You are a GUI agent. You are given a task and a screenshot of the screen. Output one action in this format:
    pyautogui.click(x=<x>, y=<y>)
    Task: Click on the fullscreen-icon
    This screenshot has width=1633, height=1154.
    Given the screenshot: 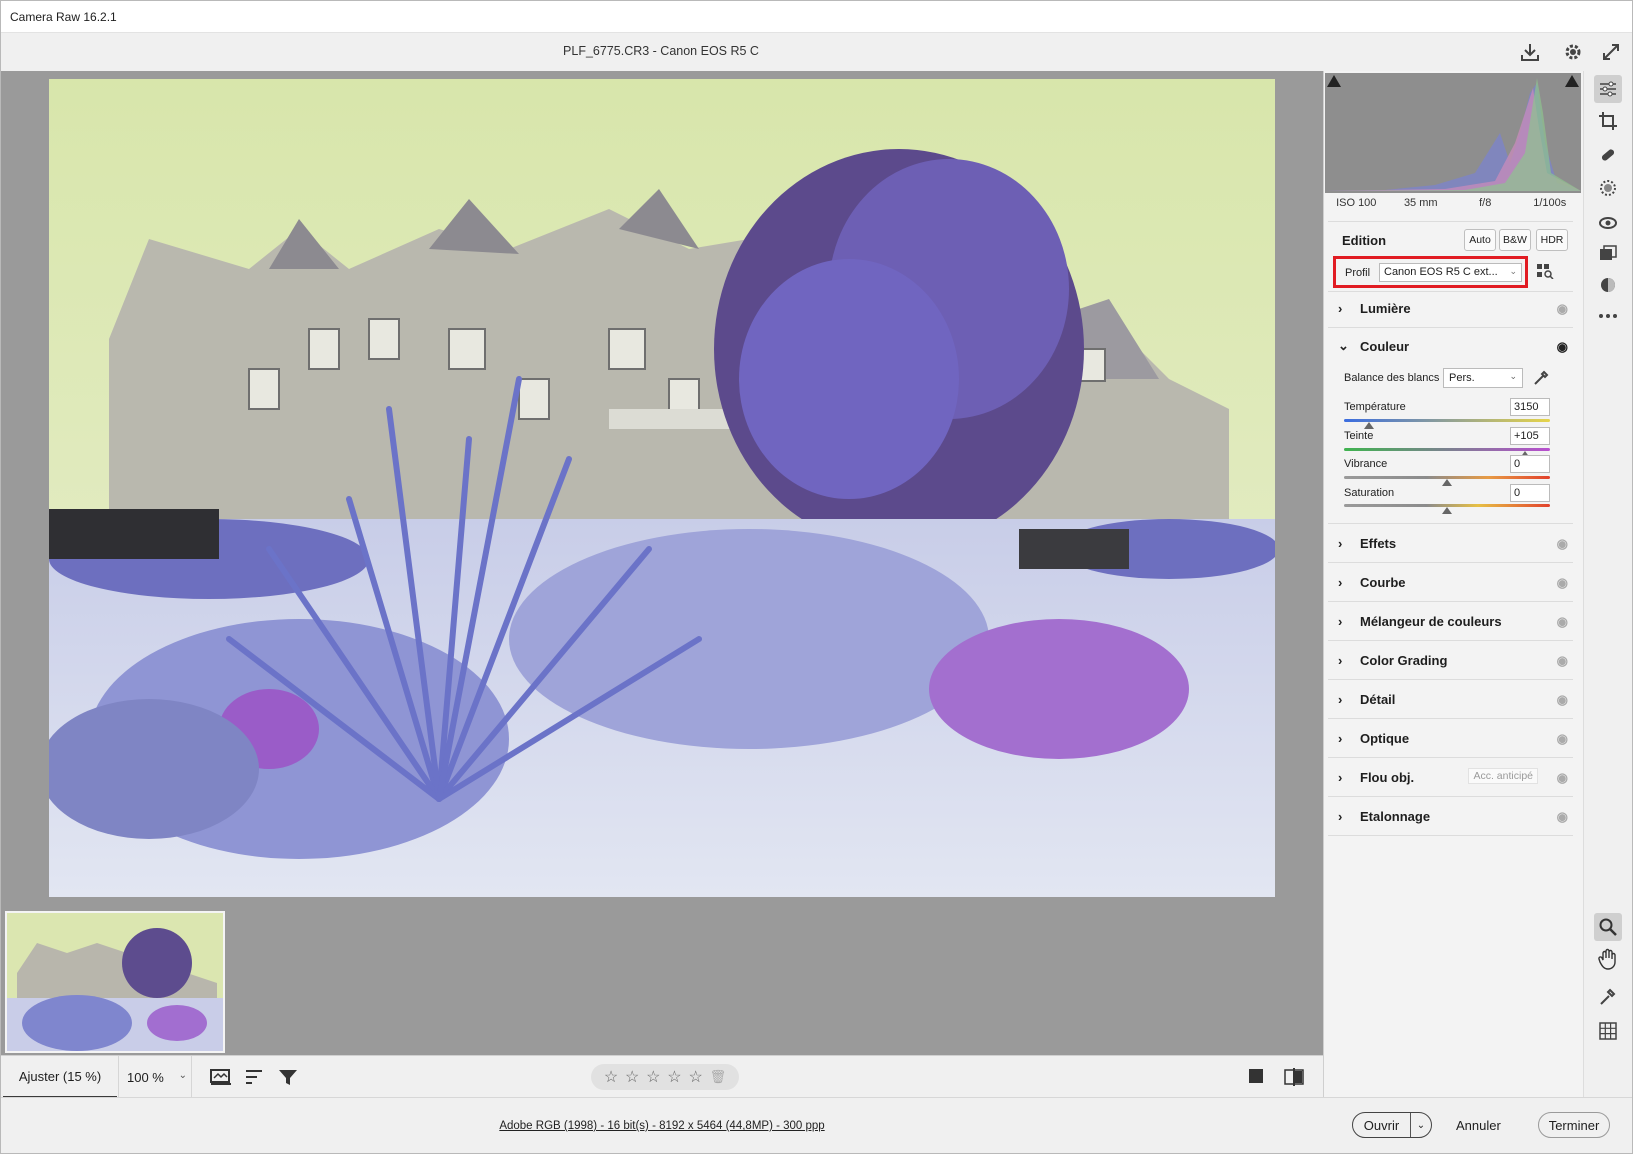 What is the action you would take?
    pyautogui.click(x=1611, y=52)
    